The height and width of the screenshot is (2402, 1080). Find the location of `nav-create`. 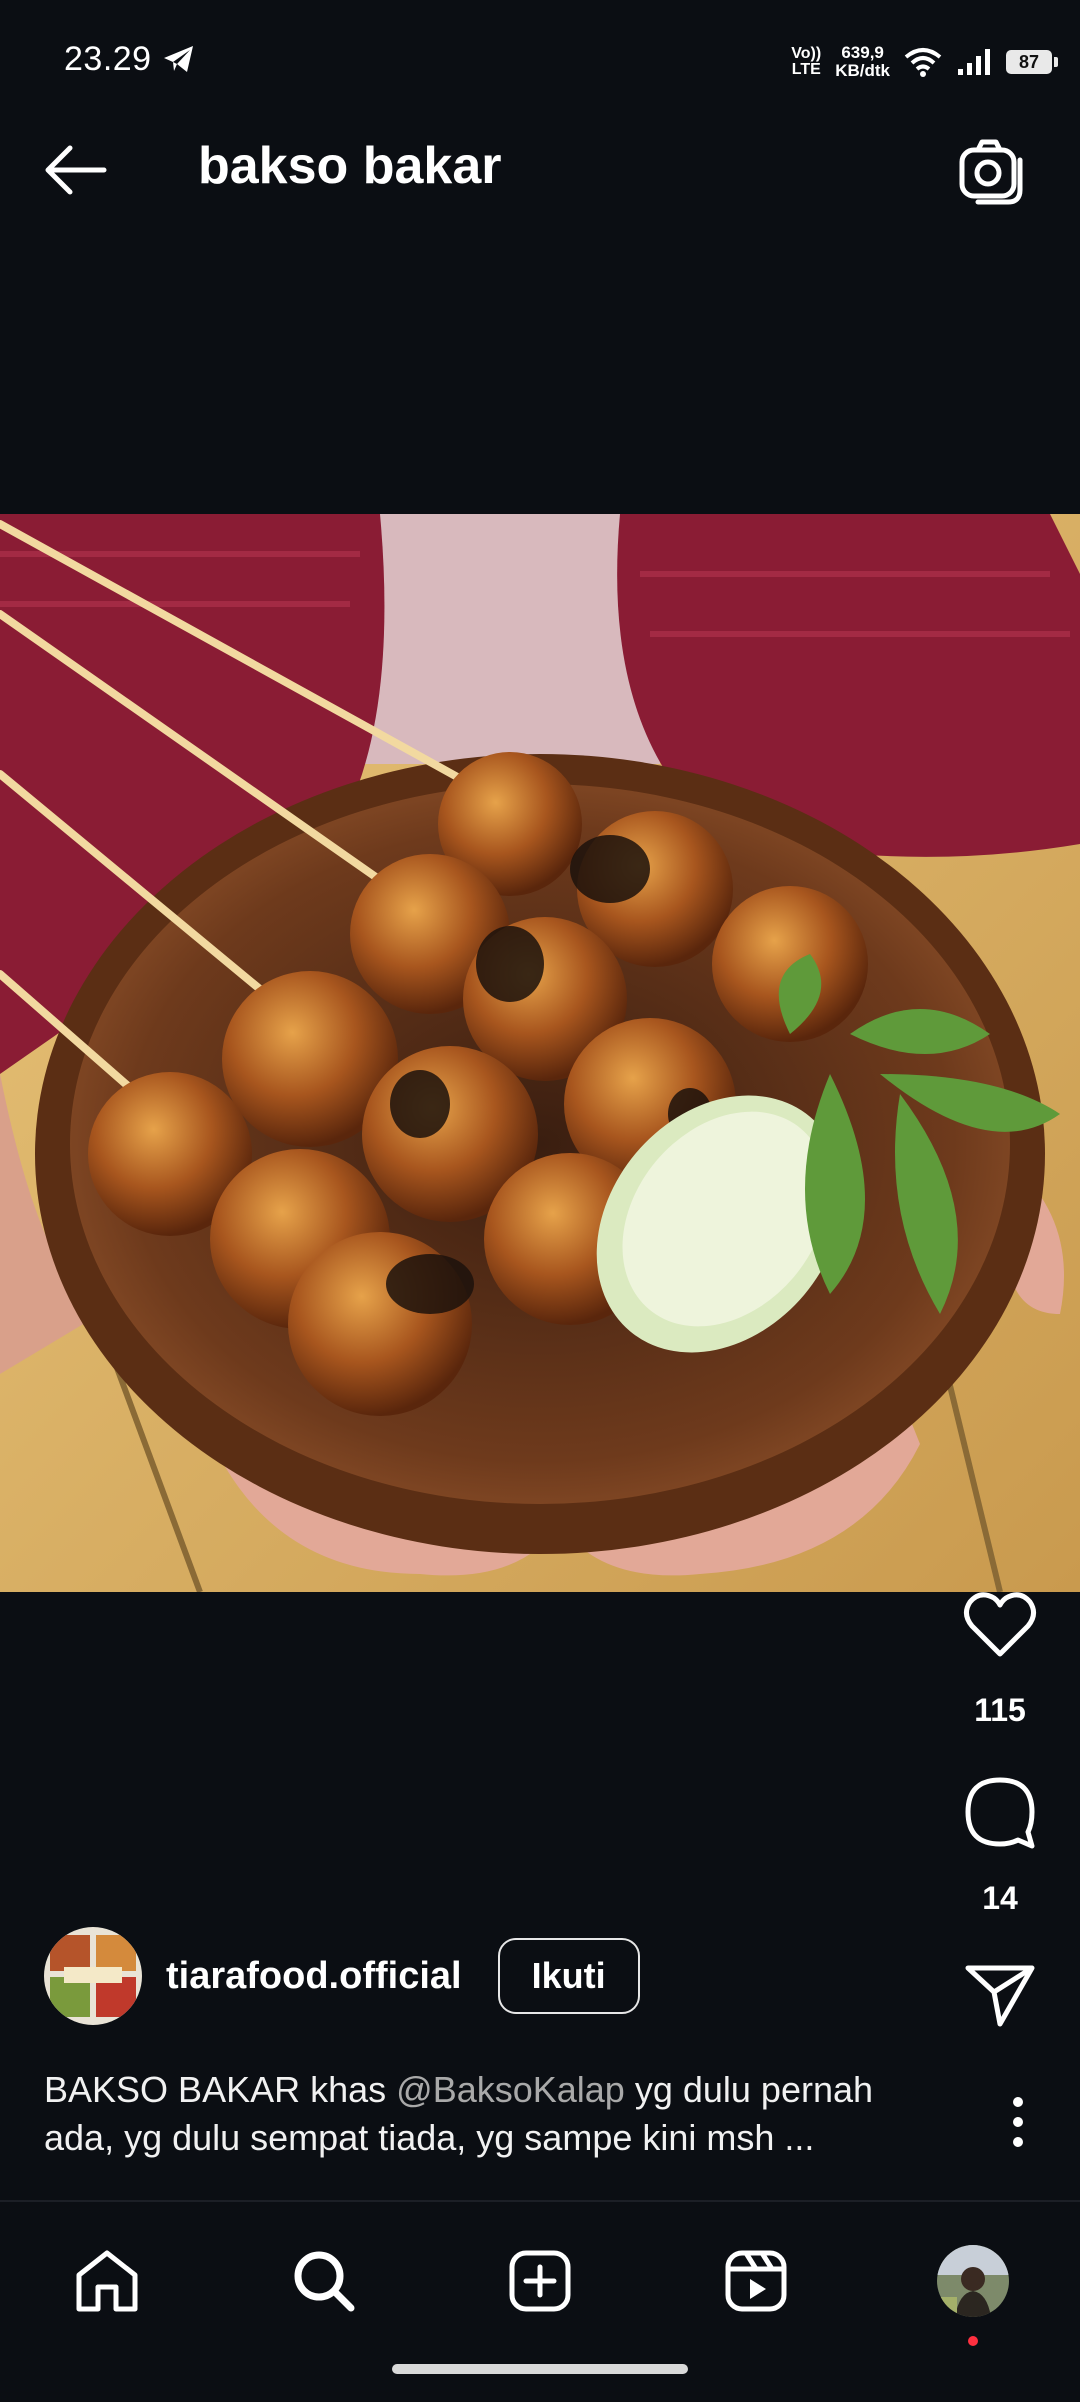

nav-create is located at coordinates (540, 2281).